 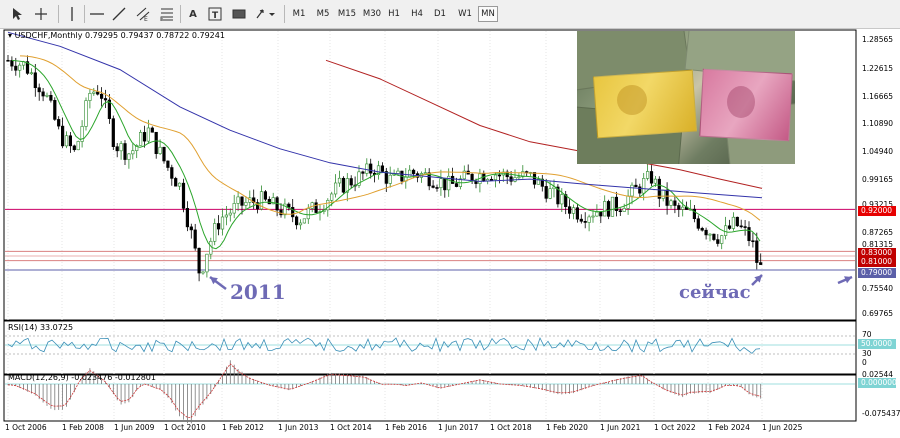 What do you see at coordinates (97, 14) in the screenshot?
I see `horizontal-line-icon` at bounding box center [97, 14].